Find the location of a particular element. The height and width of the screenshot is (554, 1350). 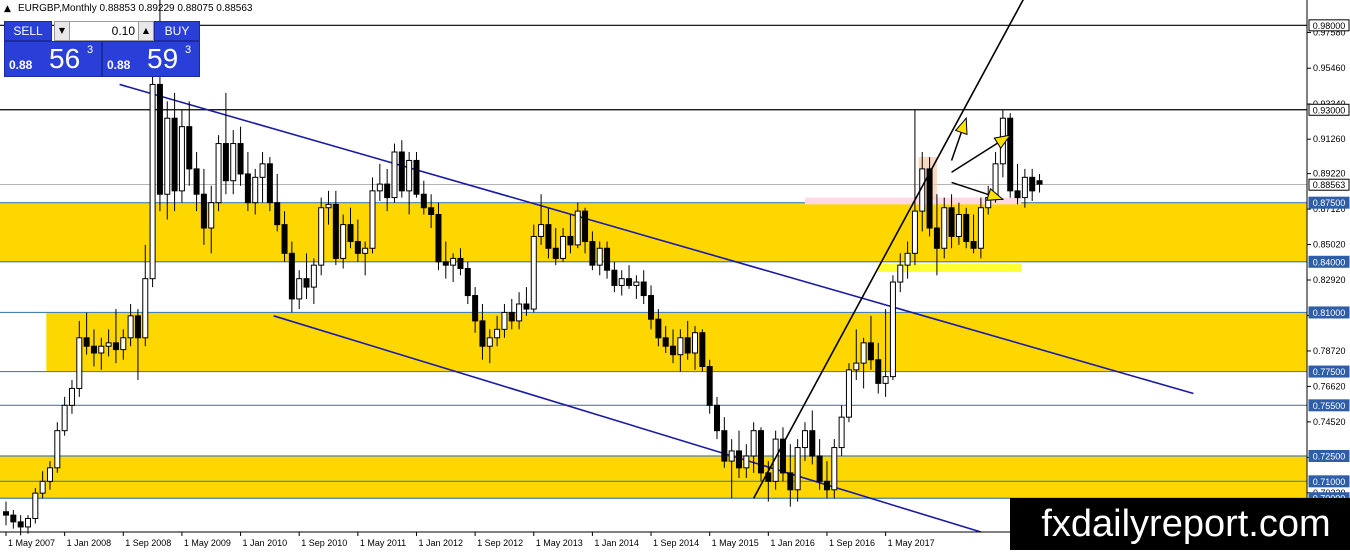

sell-price-quote: 0.88 56 3 is located at coordinates (53, 59).